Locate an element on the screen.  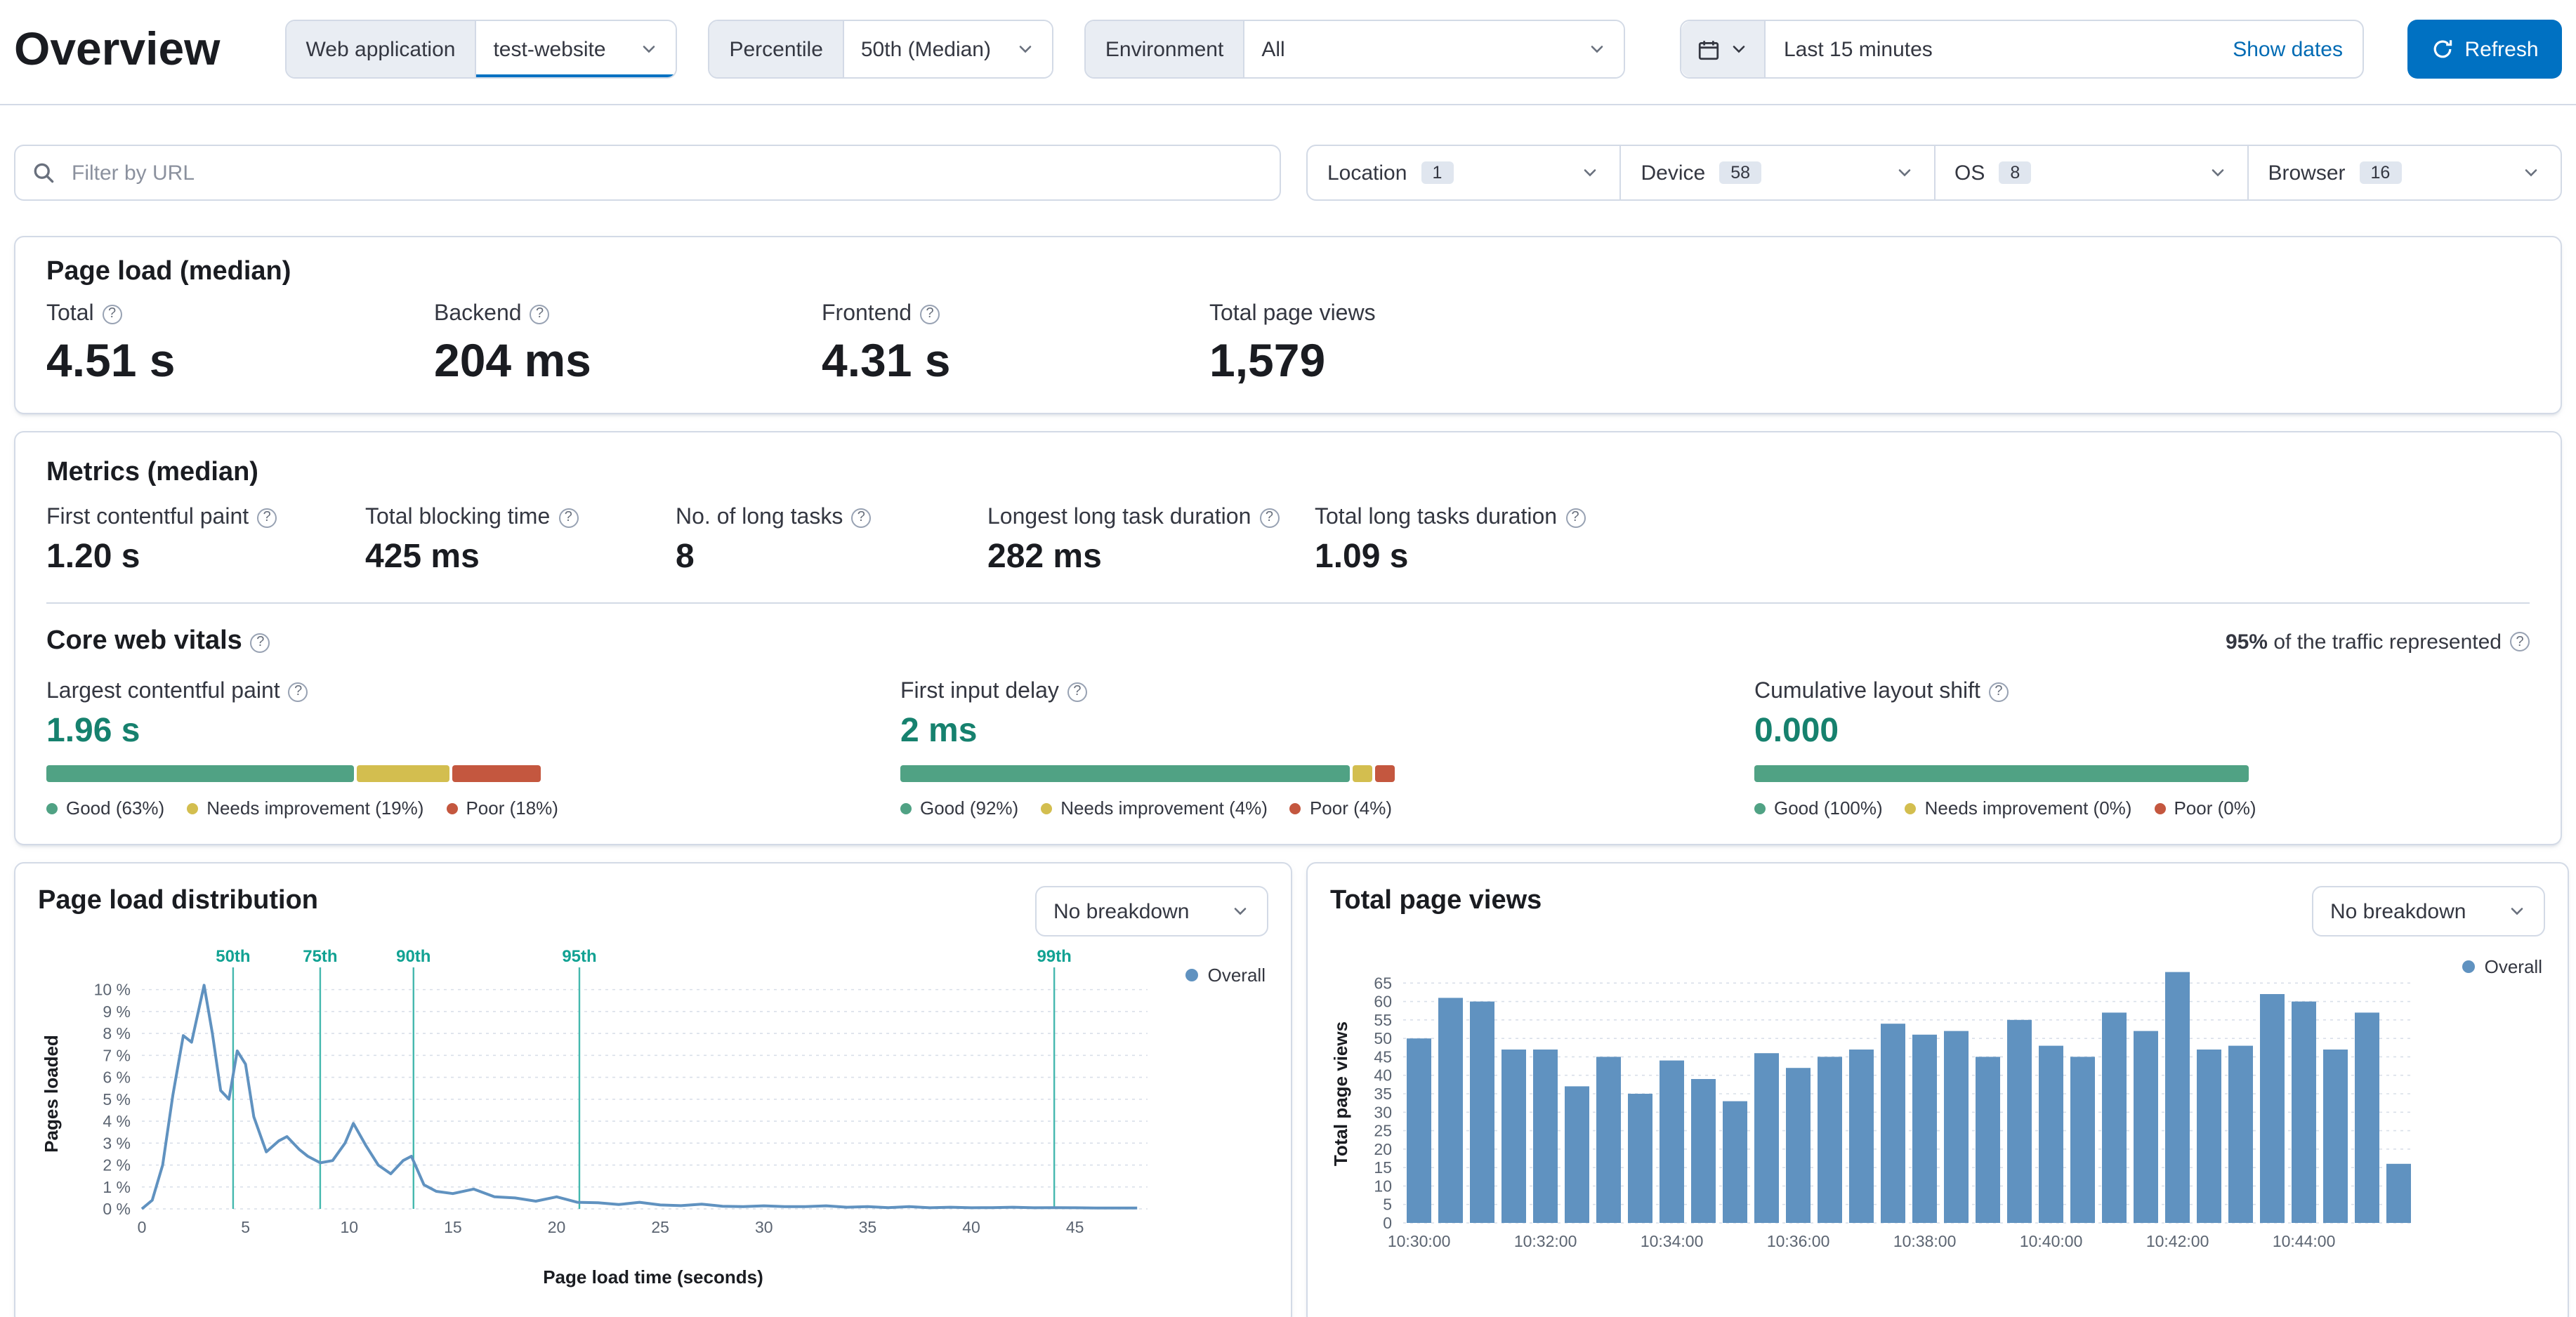
date-range-value: Last 15 minutes is located at coordinates (1999, 49).